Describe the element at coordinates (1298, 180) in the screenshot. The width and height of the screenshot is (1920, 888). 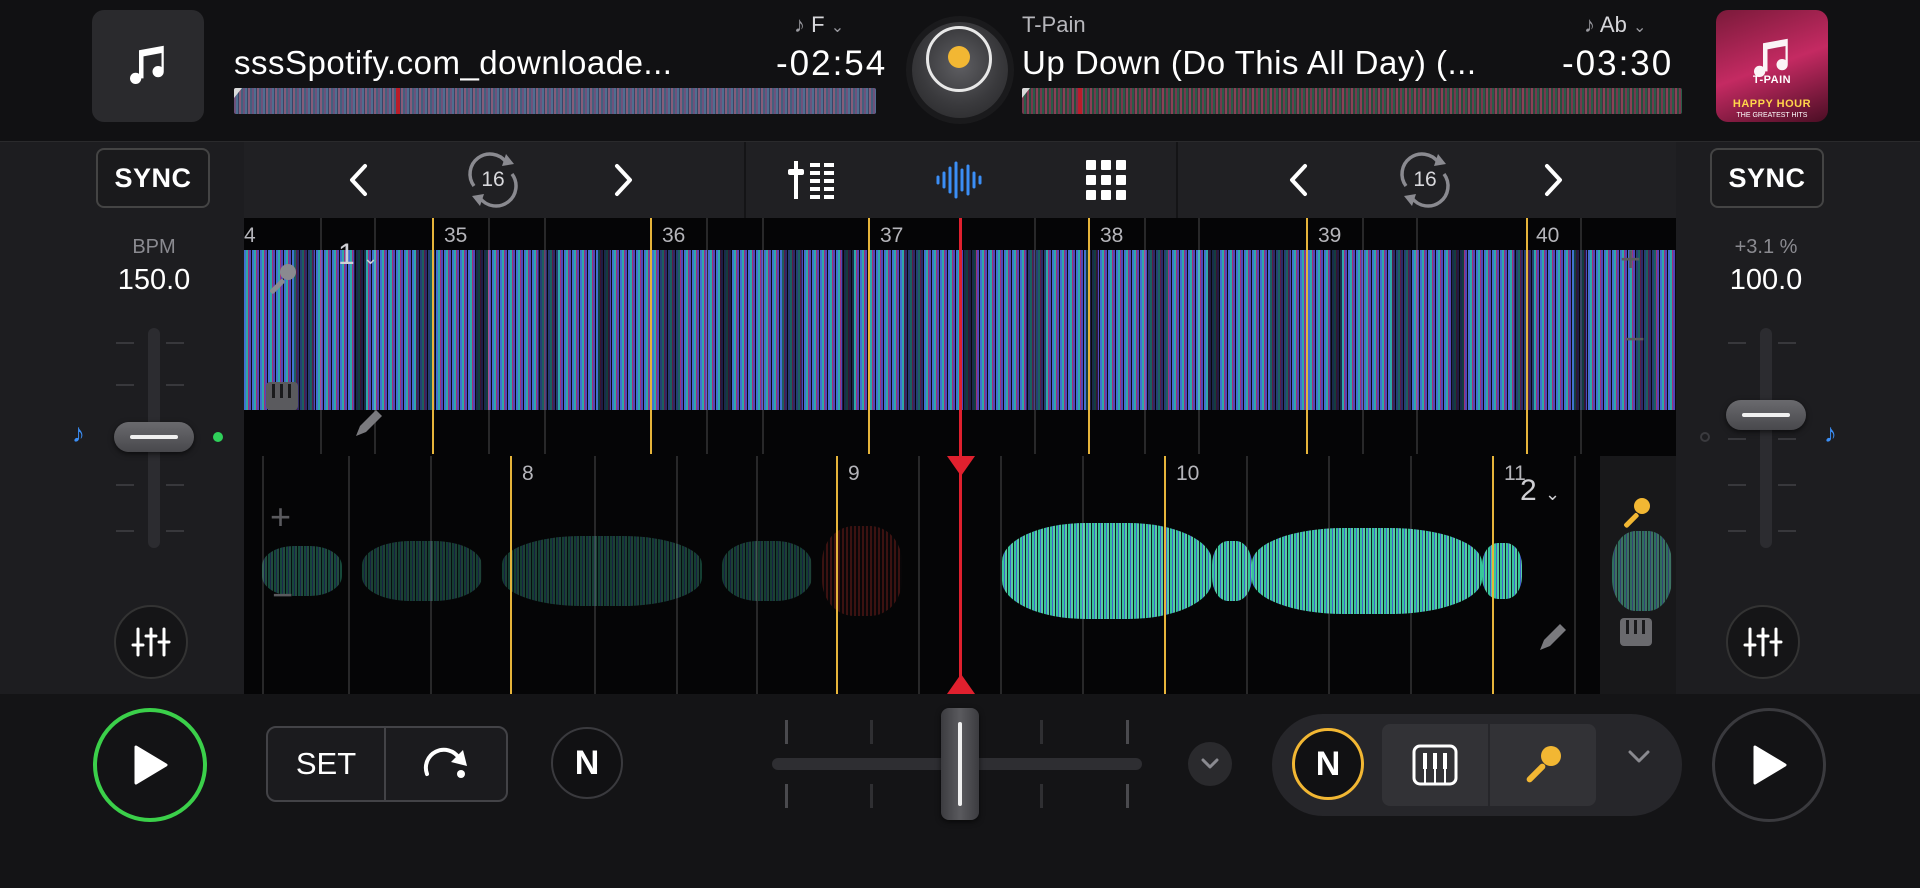
I see `deck-b-prev-button` at that location.